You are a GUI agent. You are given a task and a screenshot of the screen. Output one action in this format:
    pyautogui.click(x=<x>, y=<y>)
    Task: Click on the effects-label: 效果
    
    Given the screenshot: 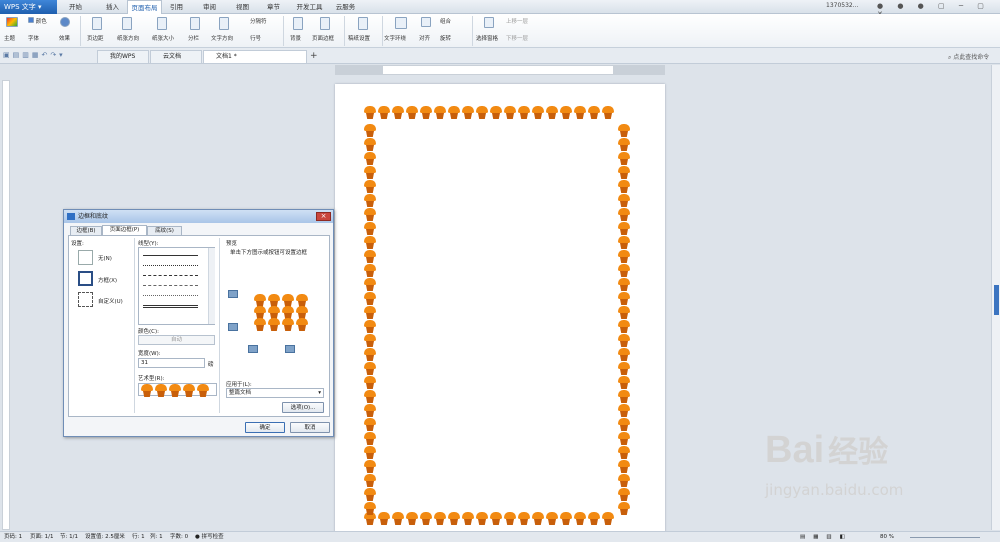 What is the action you would take?
    pyautogui.click(x=64, y=38)
    